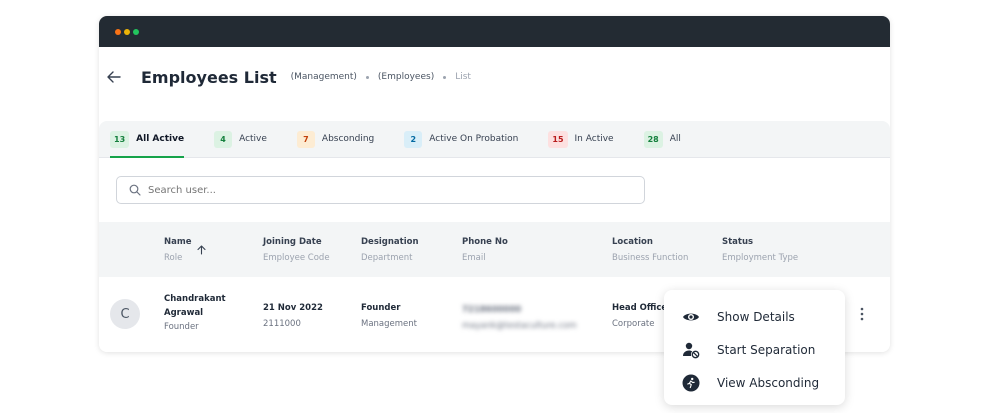 This screenshot has width=989, height=413. I want to click on column-designation: Designation Department, so click(390, 250).